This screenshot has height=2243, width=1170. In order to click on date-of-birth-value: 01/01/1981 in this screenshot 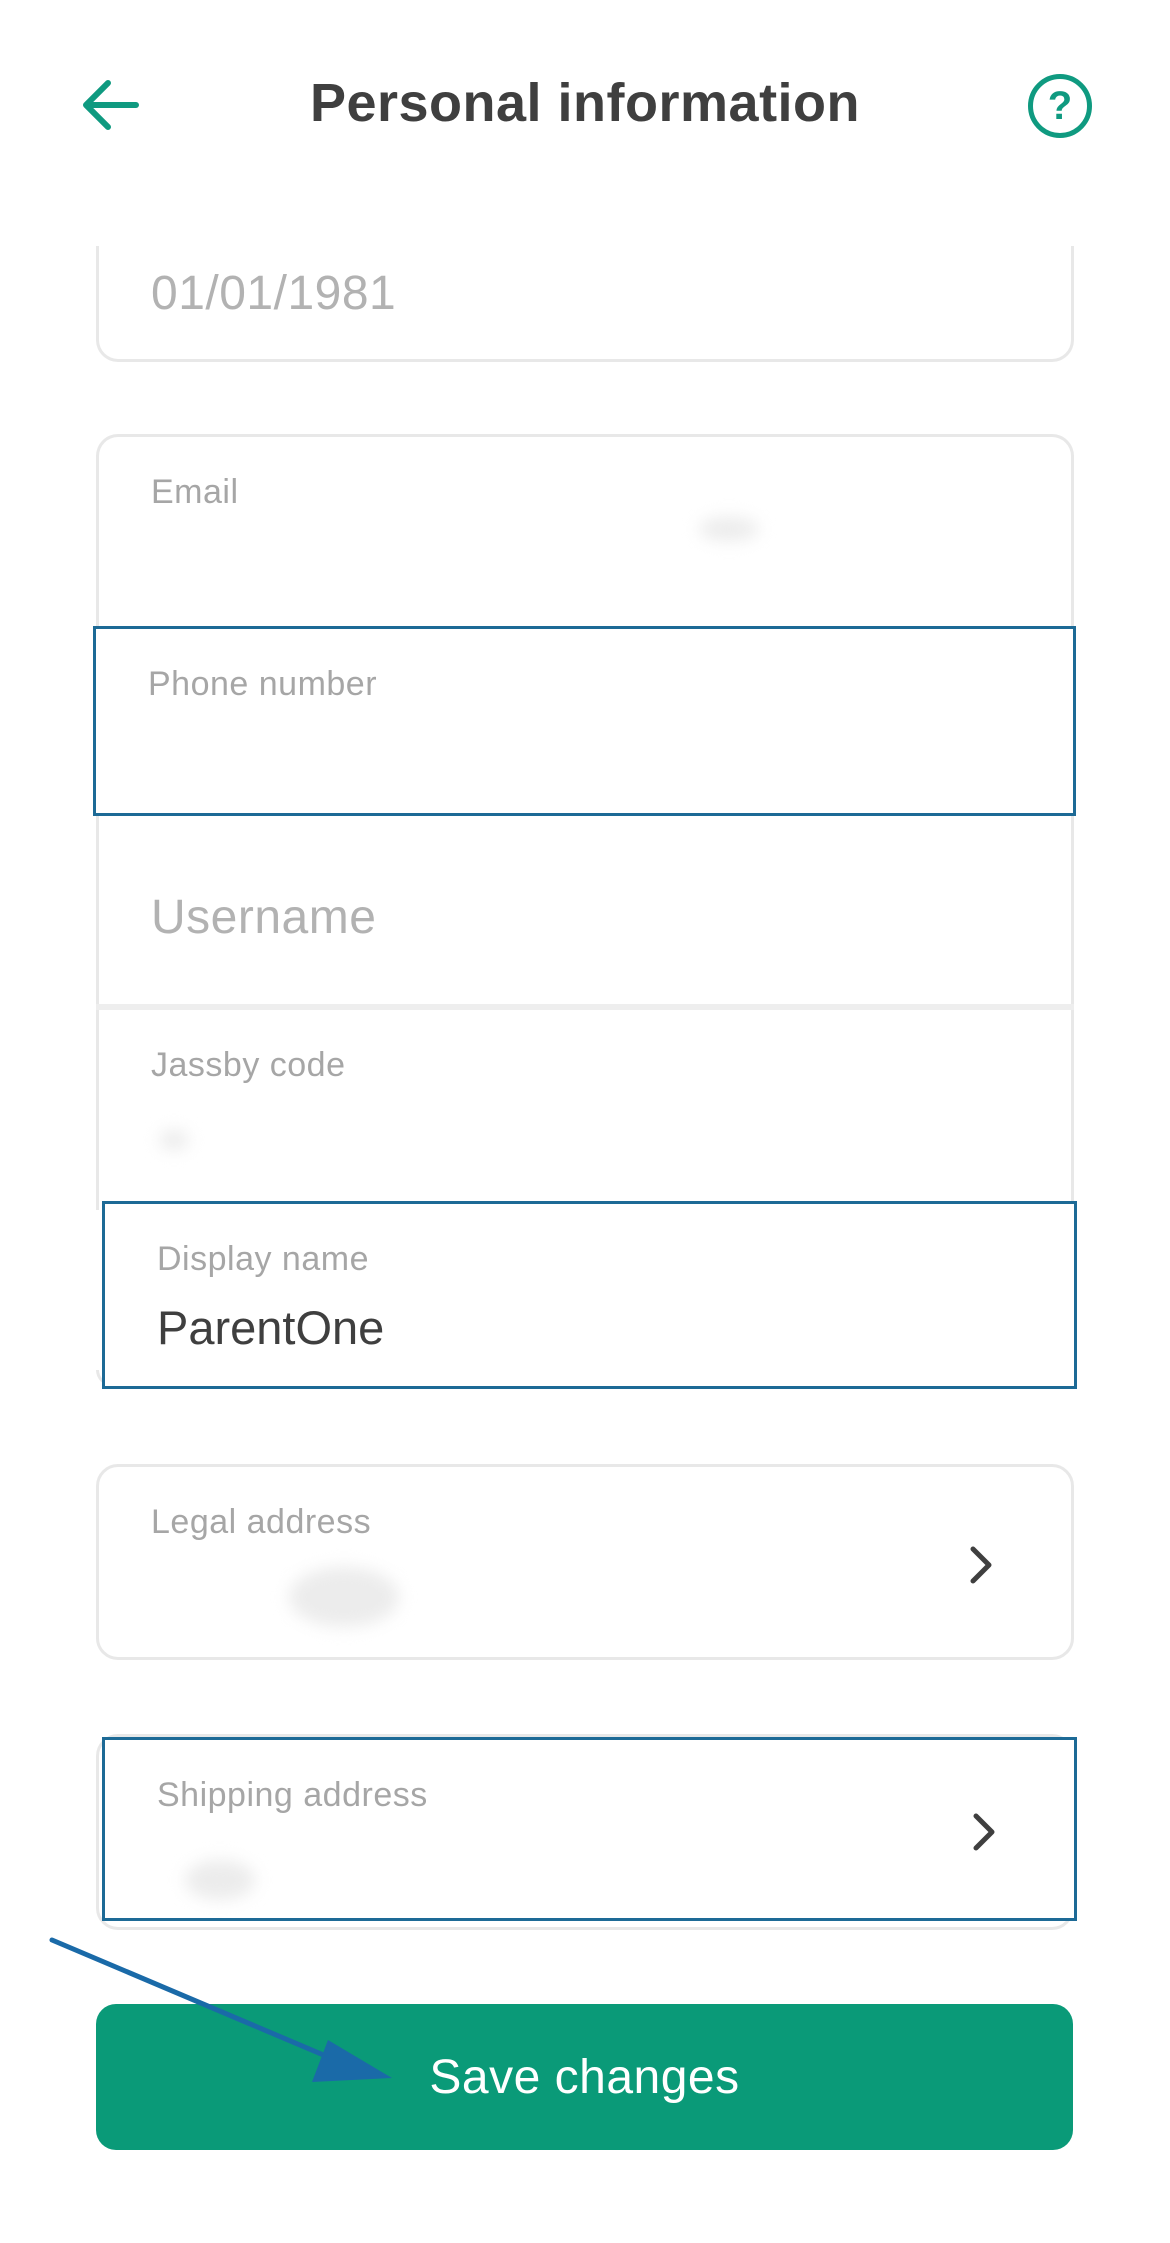, I will do `click(274, 293)`.